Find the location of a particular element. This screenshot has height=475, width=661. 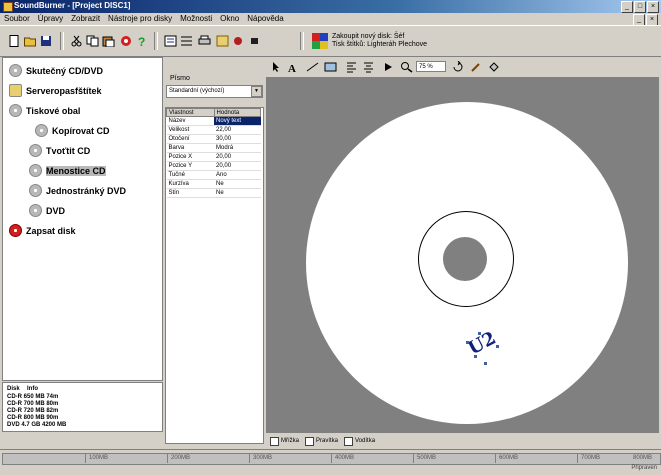

tree-item-copy-cd: Kopírovat CD is located at coordinates (72, 130).